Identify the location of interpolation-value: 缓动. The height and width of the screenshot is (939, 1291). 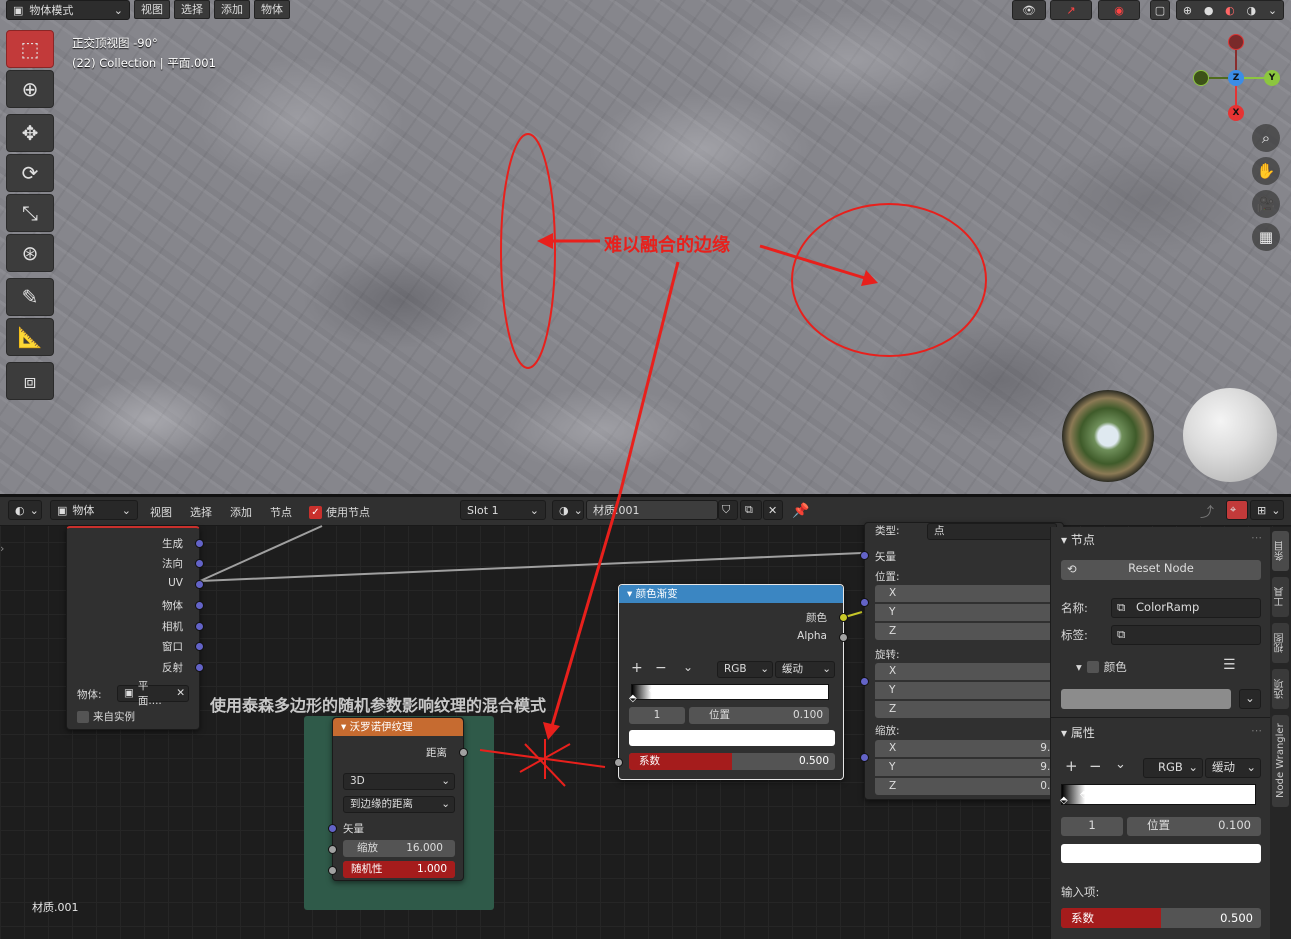
(1223, 767).